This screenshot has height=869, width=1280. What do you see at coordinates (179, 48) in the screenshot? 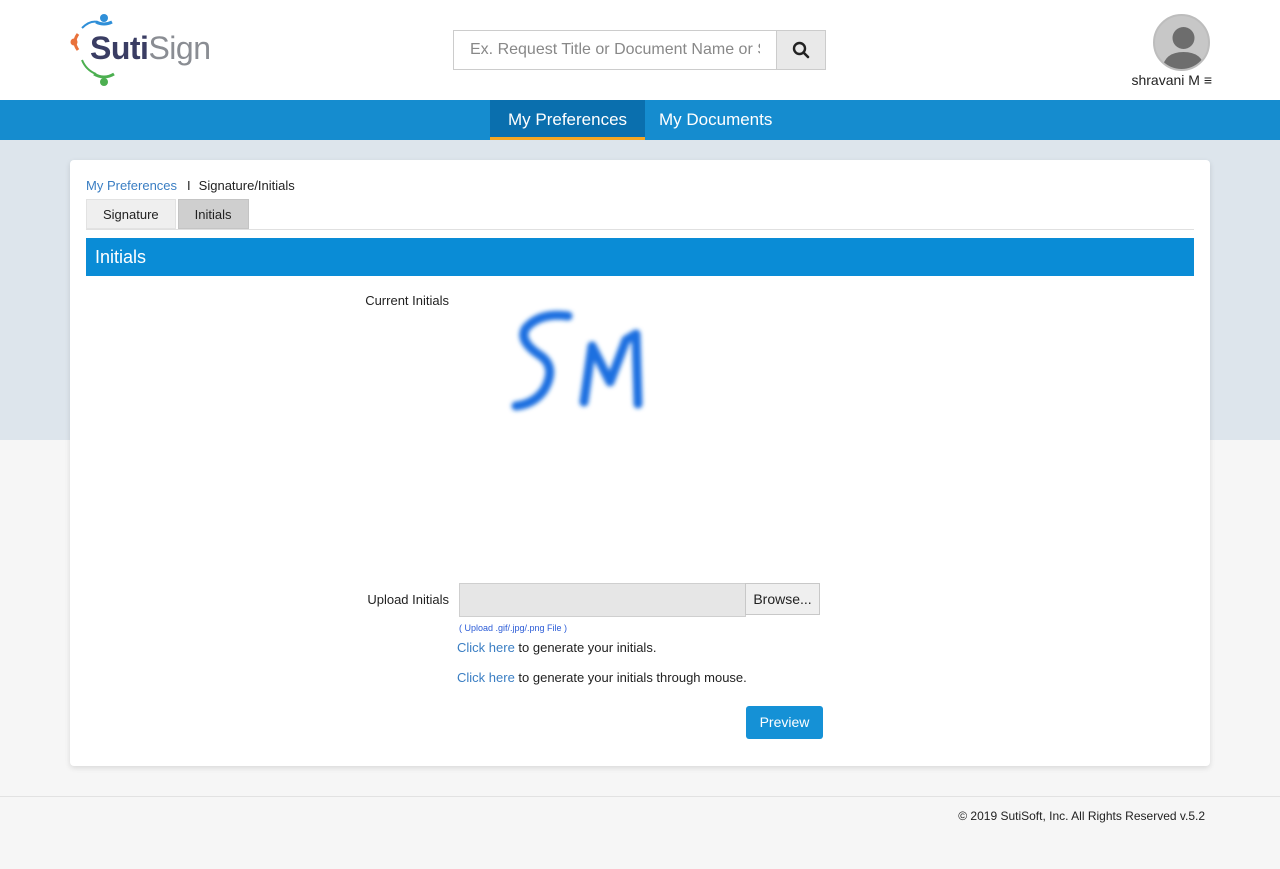
I see `logo-text-sign: Sign` at bounding box center [179, 48].